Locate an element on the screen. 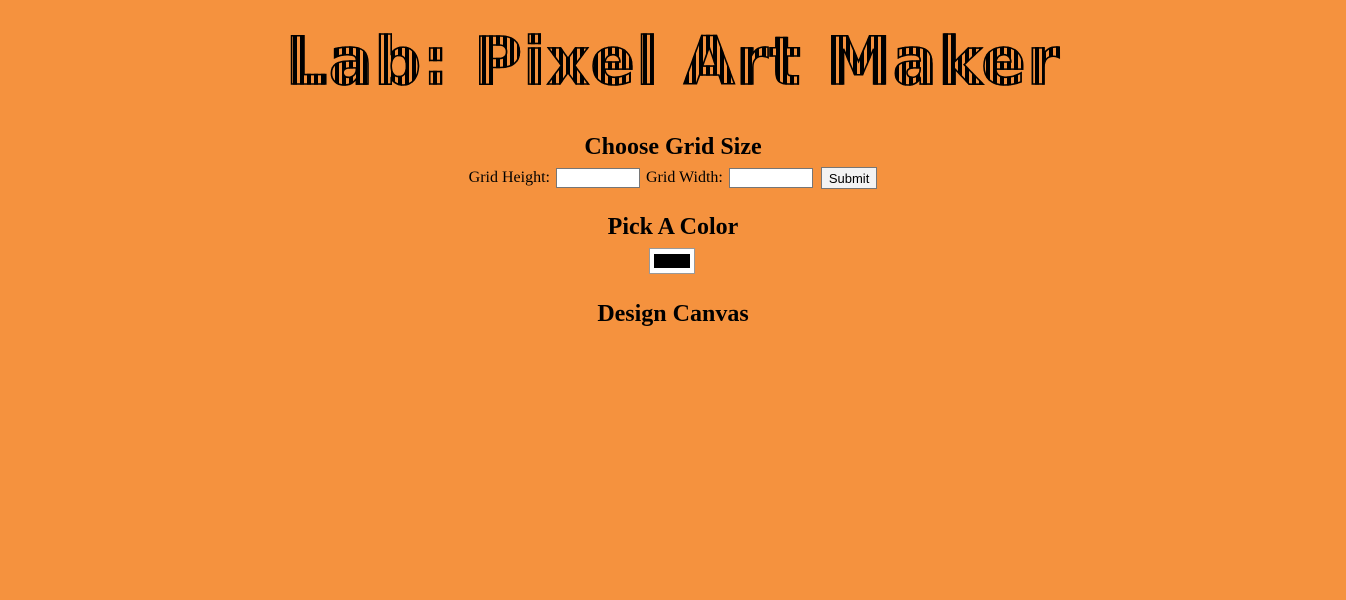  color-picker is located at coordinates (672, 261).